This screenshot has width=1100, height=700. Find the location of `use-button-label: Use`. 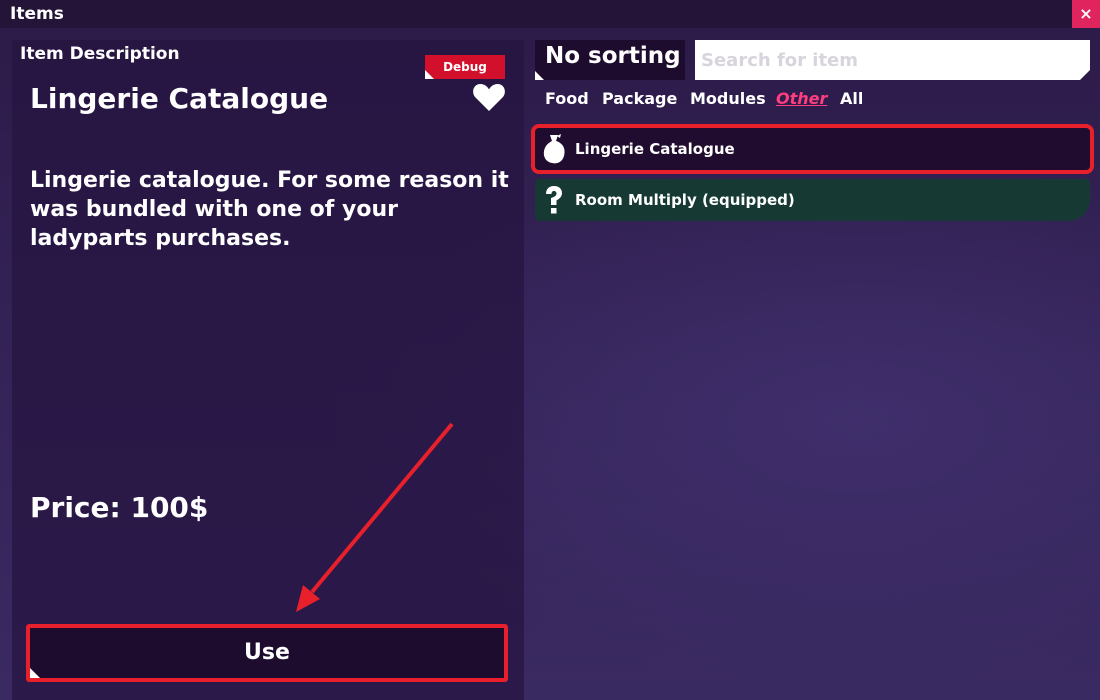

use-button-label: Use is located at coordinates (267, 652).